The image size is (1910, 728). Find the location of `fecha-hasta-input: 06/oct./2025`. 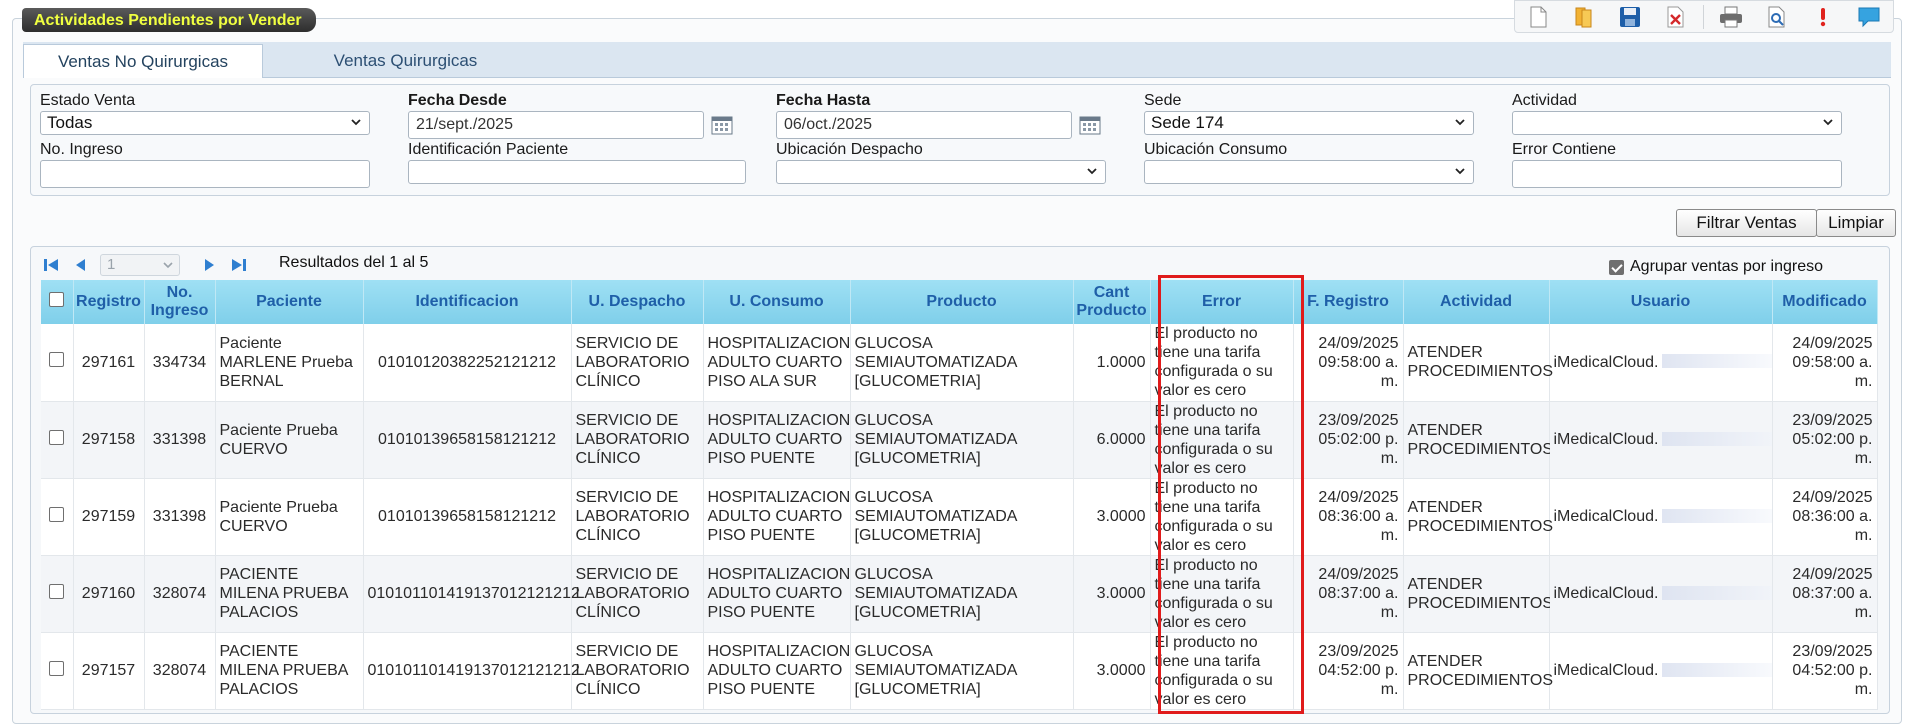

fecha-hasta-input: 06/oct./2025 is located at coordinates (924, 125).